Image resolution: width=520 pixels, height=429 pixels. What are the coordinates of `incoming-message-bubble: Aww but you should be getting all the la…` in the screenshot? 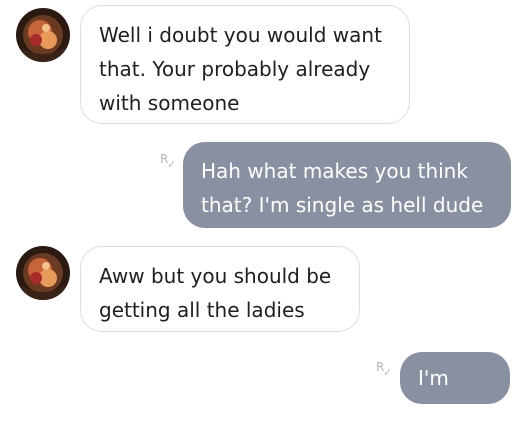 It's located at (220, 289).